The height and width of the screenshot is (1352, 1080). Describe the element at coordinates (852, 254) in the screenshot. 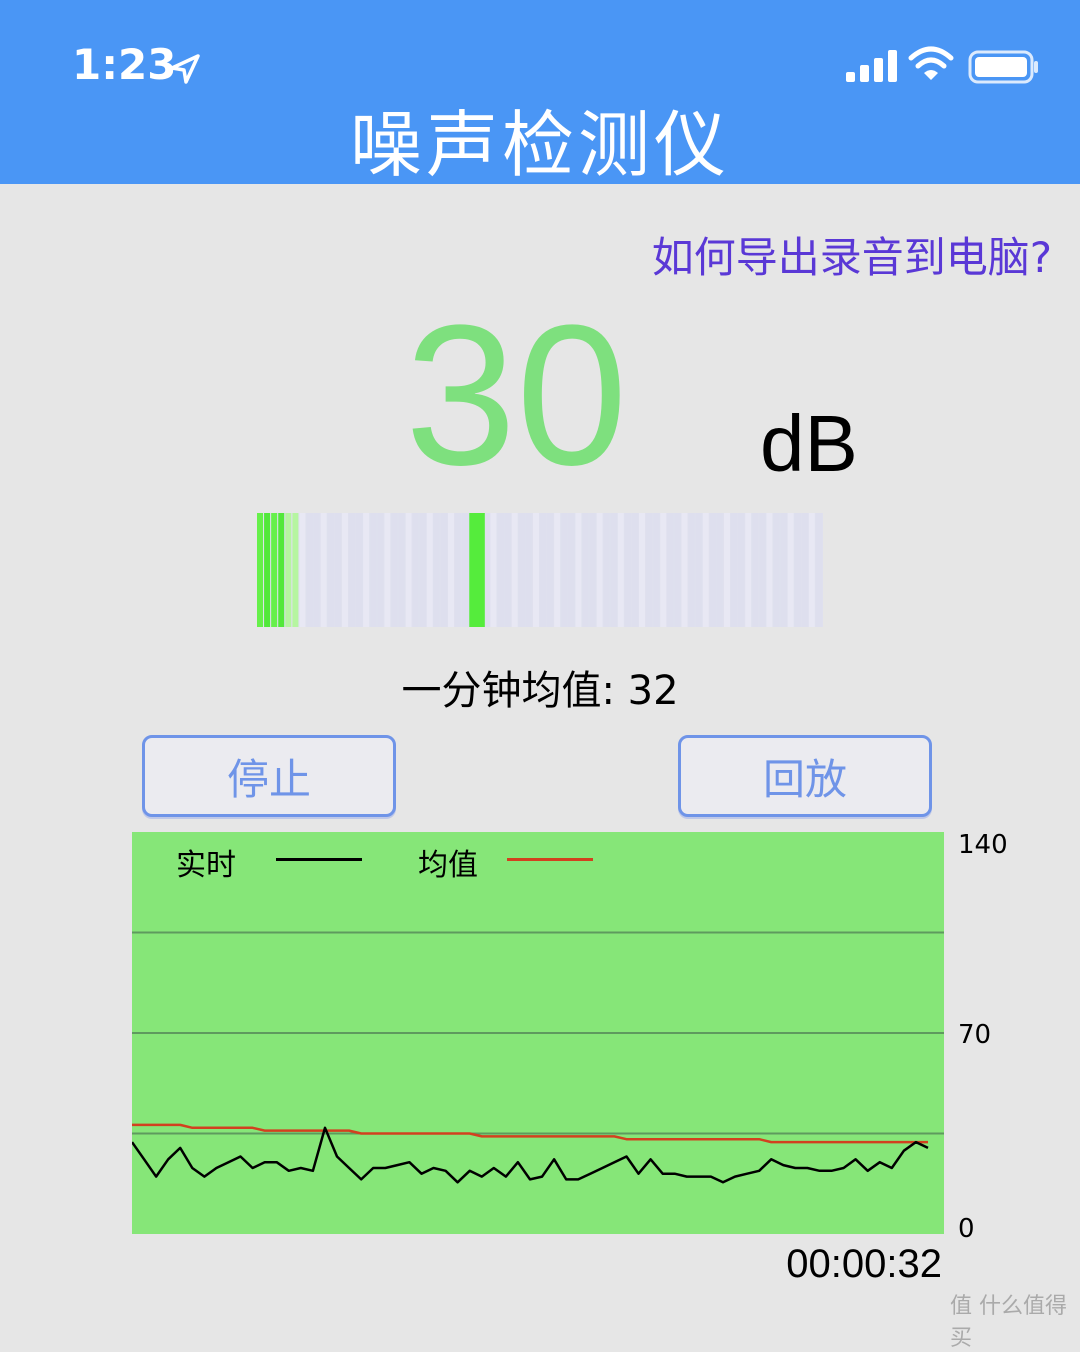

I see `export-help-link: 如何导出录音到电脑?` at that location.